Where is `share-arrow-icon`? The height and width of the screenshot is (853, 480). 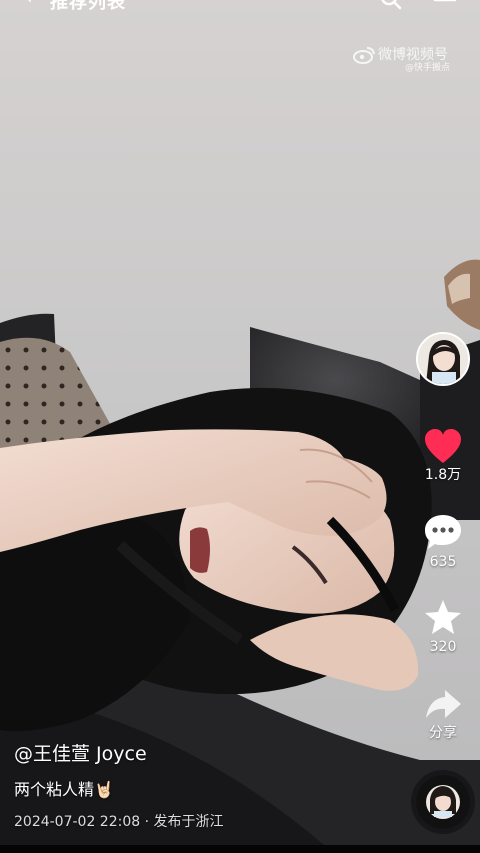 share-arrow-icon is located at coordinates (443, 704).